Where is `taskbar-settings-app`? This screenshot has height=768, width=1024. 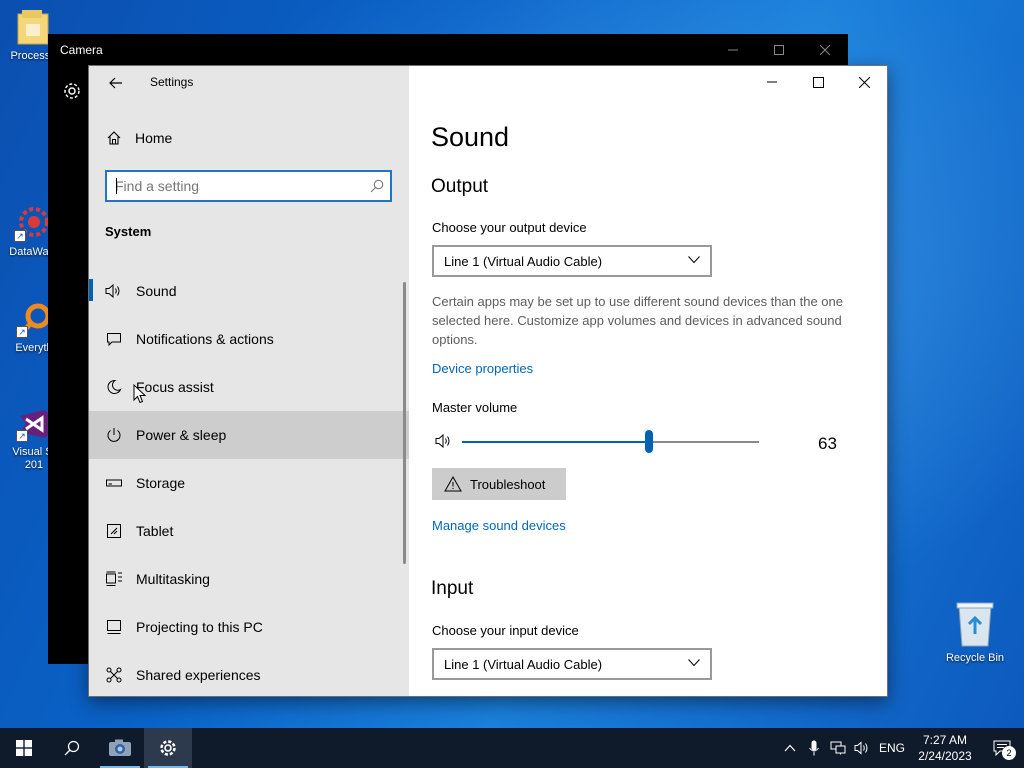
taskbar-settings-app is located at coordinates (168, 748).